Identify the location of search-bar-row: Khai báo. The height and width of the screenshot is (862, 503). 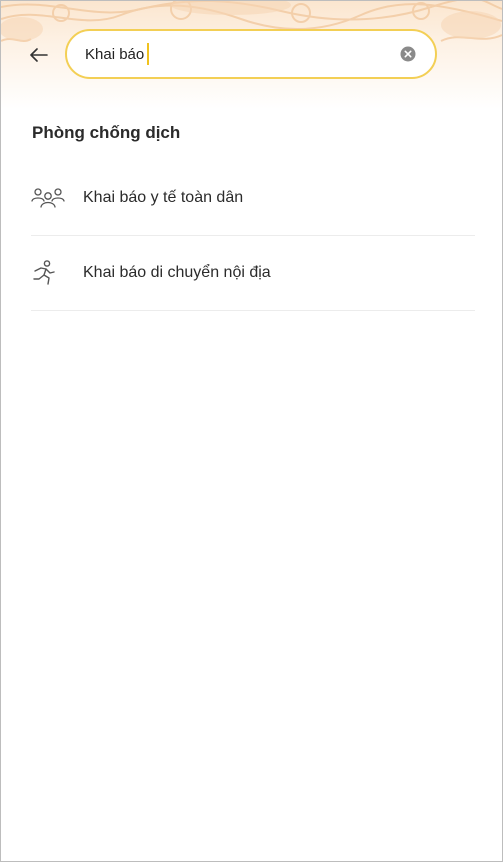
(251, 55).